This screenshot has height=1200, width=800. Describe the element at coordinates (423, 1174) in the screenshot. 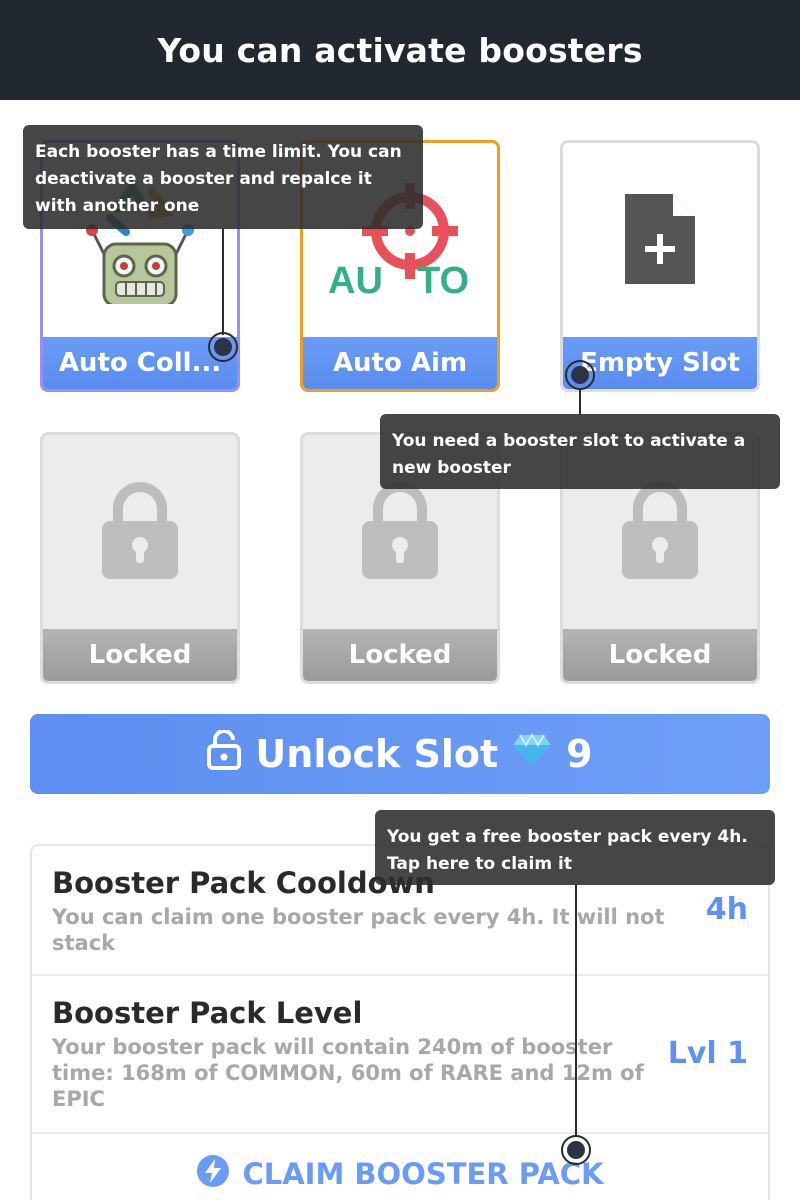

I see `claim-label: CLAIM BOOSTER PACK` at that location.